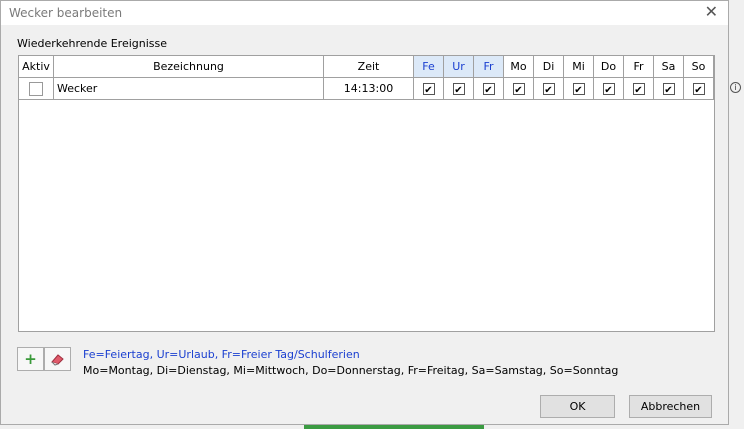 Image resolution: width=744 pixels, height=429 pixels. Describe the element at coordinates (369, 67) in the screenshot. I see `column-header-zeit: Zeit` at that location.